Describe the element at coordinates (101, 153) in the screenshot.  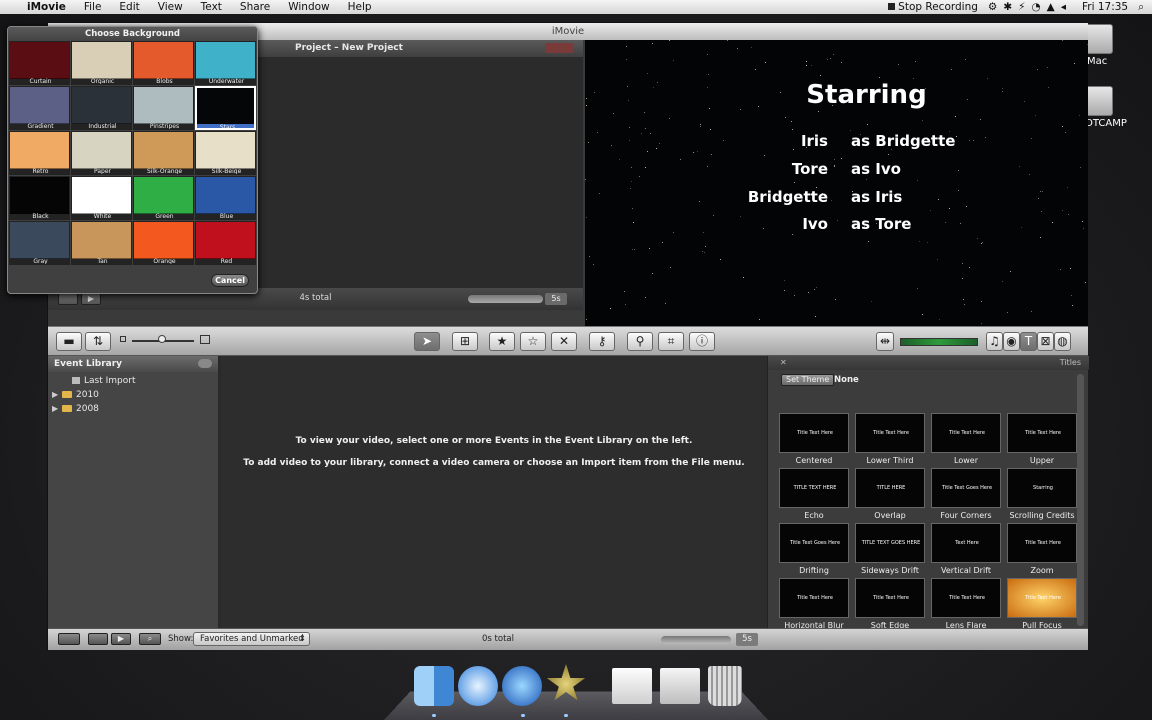
I see `background-tile-paper: Paper` at that location.